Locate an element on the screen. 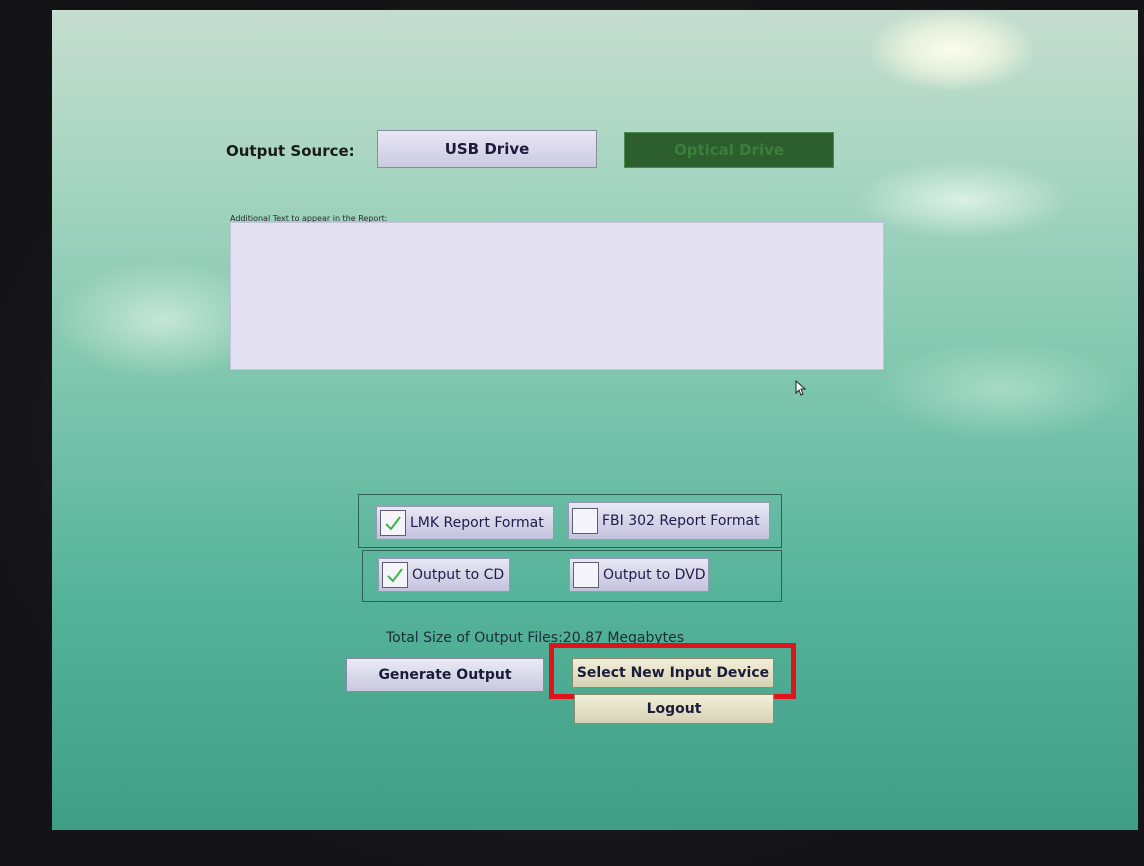 Image resolution: width=1144 pixels, height=866 pixels. logout-button: Logout is located at coordinates (674, 709).